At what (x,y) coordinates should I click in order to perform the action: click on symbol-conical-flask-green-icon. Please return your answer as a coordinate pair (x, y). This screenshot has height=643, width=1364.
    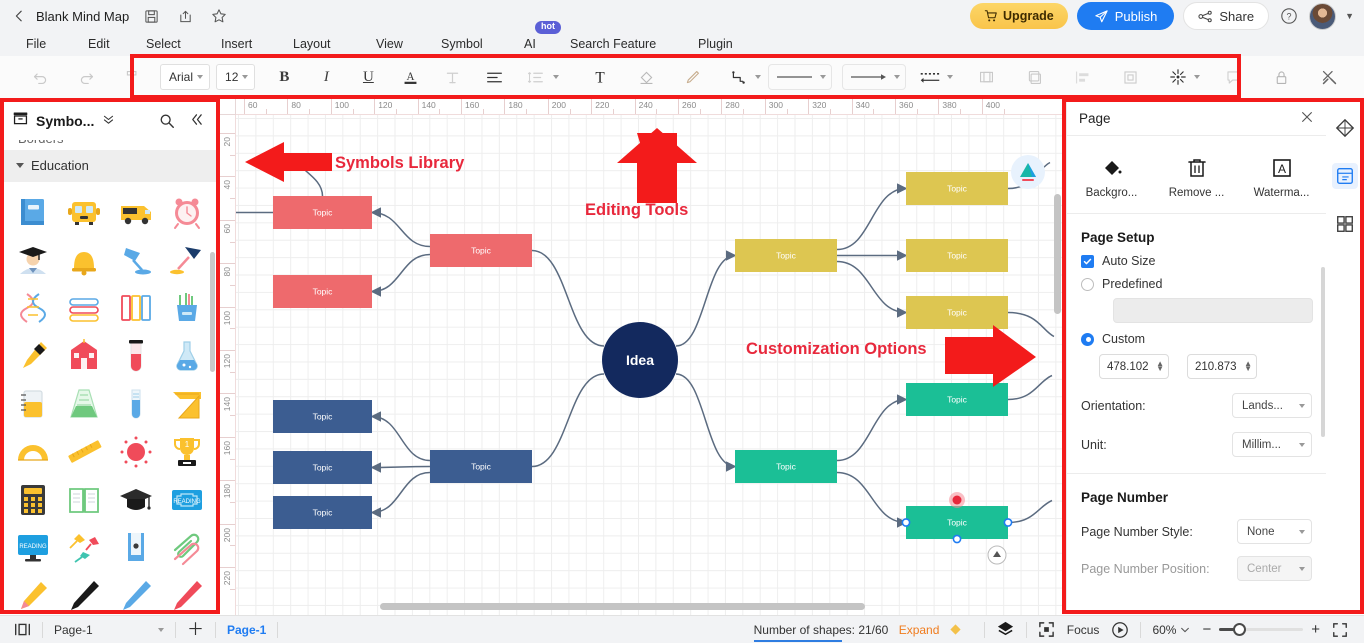
    Looking at the image, I should click on (85, 404).